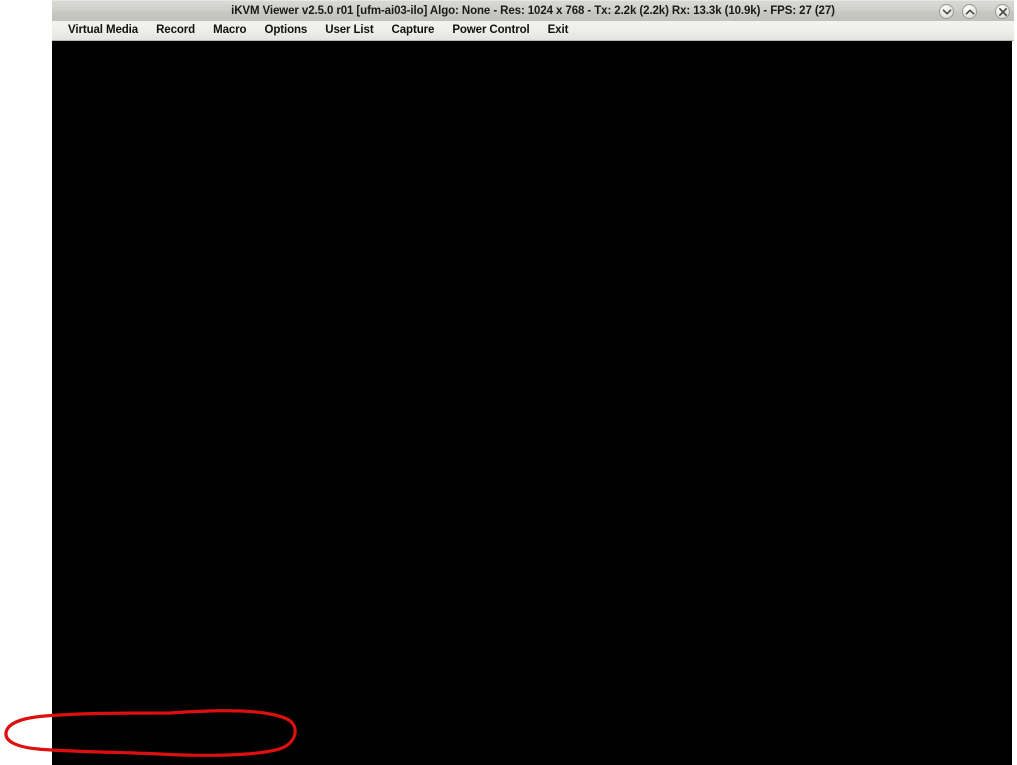  Describe the element at coordinates (413, 30) in the screenshot. I see `menu-item-capture: Capture` at that location.